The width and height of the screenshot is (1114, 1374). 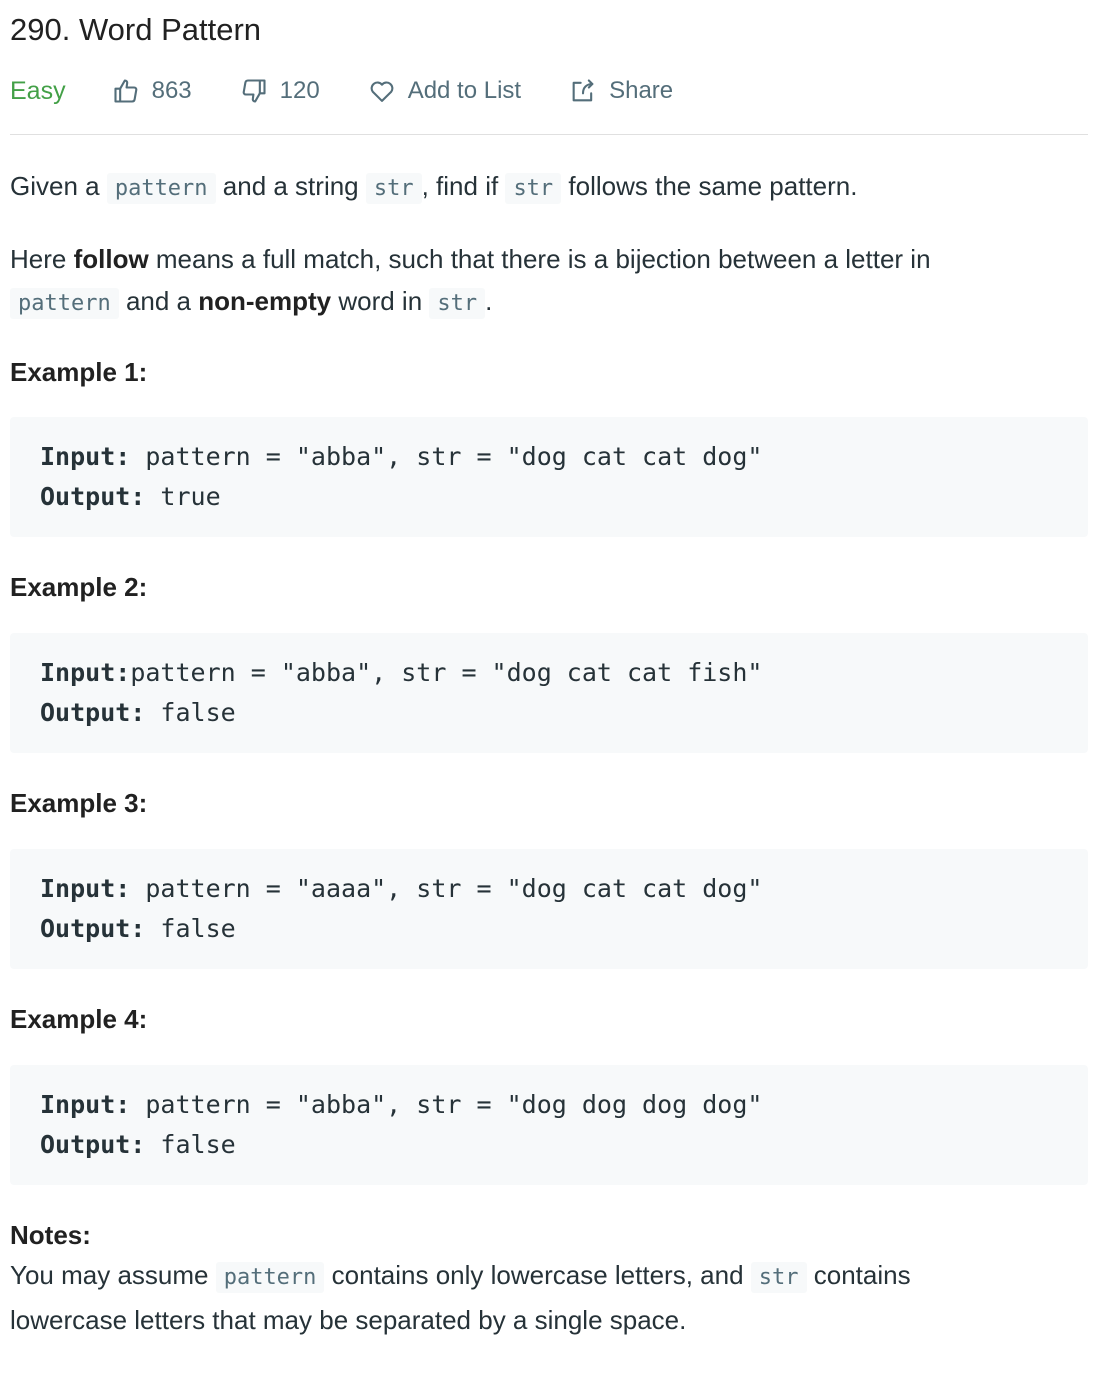 I want to click on bold-text: non-empty, so click(x=265, y=301).